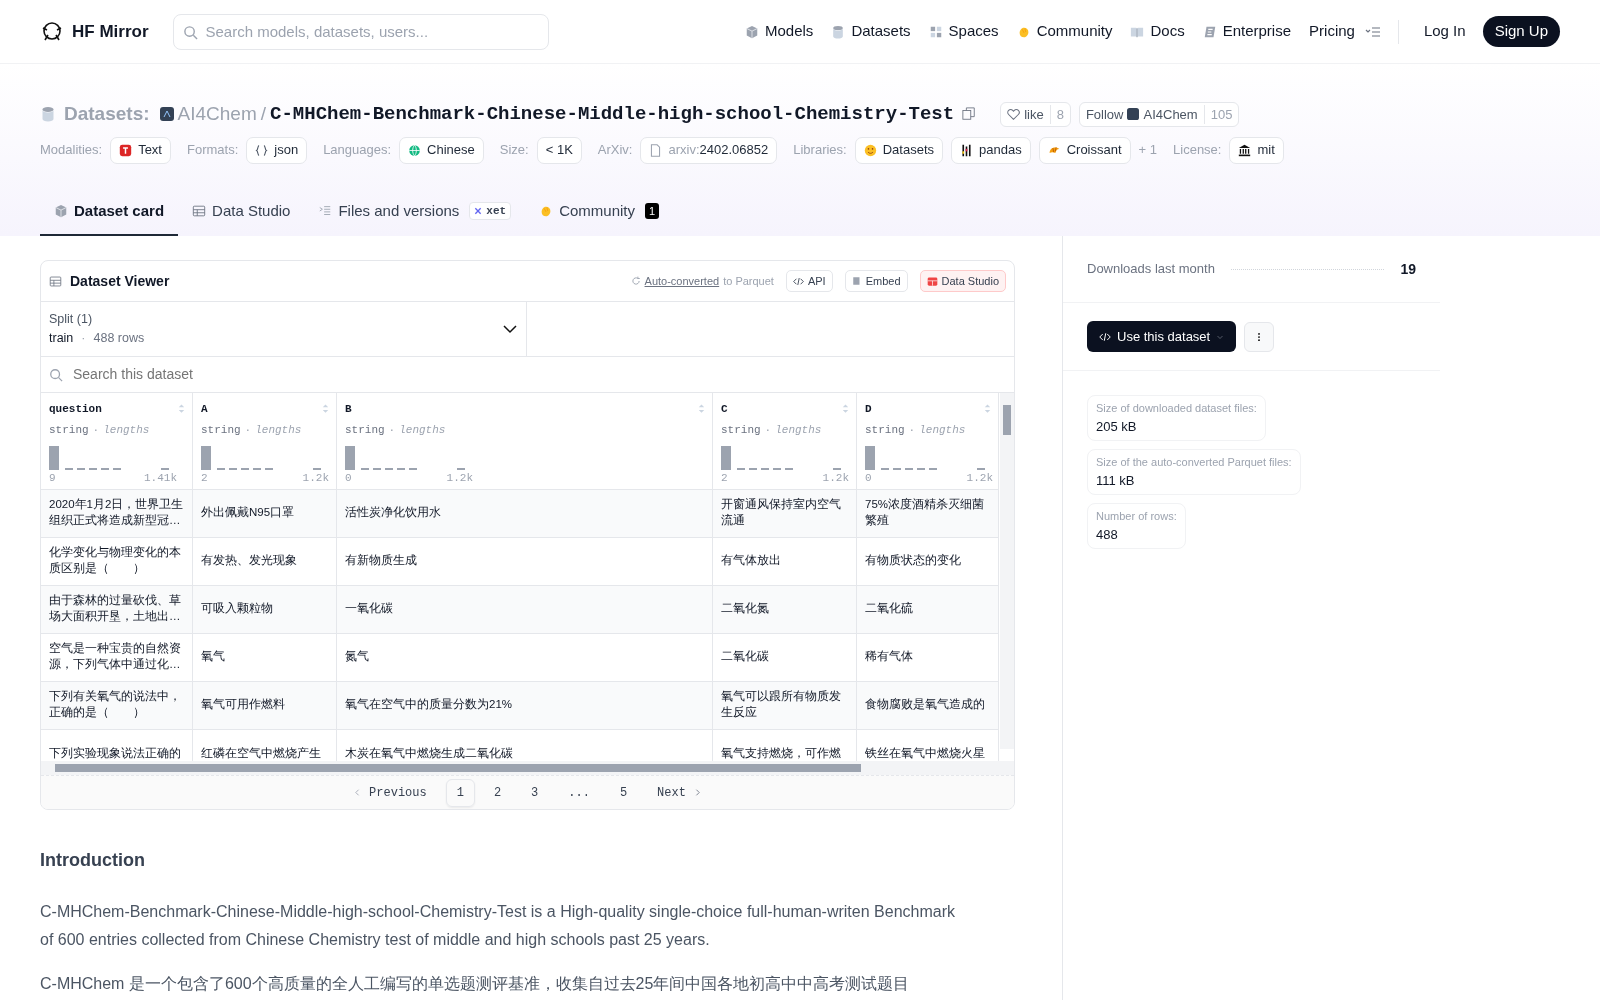 The width and height of the screenshot is (1600, 1000). What do you see at coordinates (120, 281) in the screenshot?
I see `viewer-title: Dataset Viewer` at bounding box center [120, 281].